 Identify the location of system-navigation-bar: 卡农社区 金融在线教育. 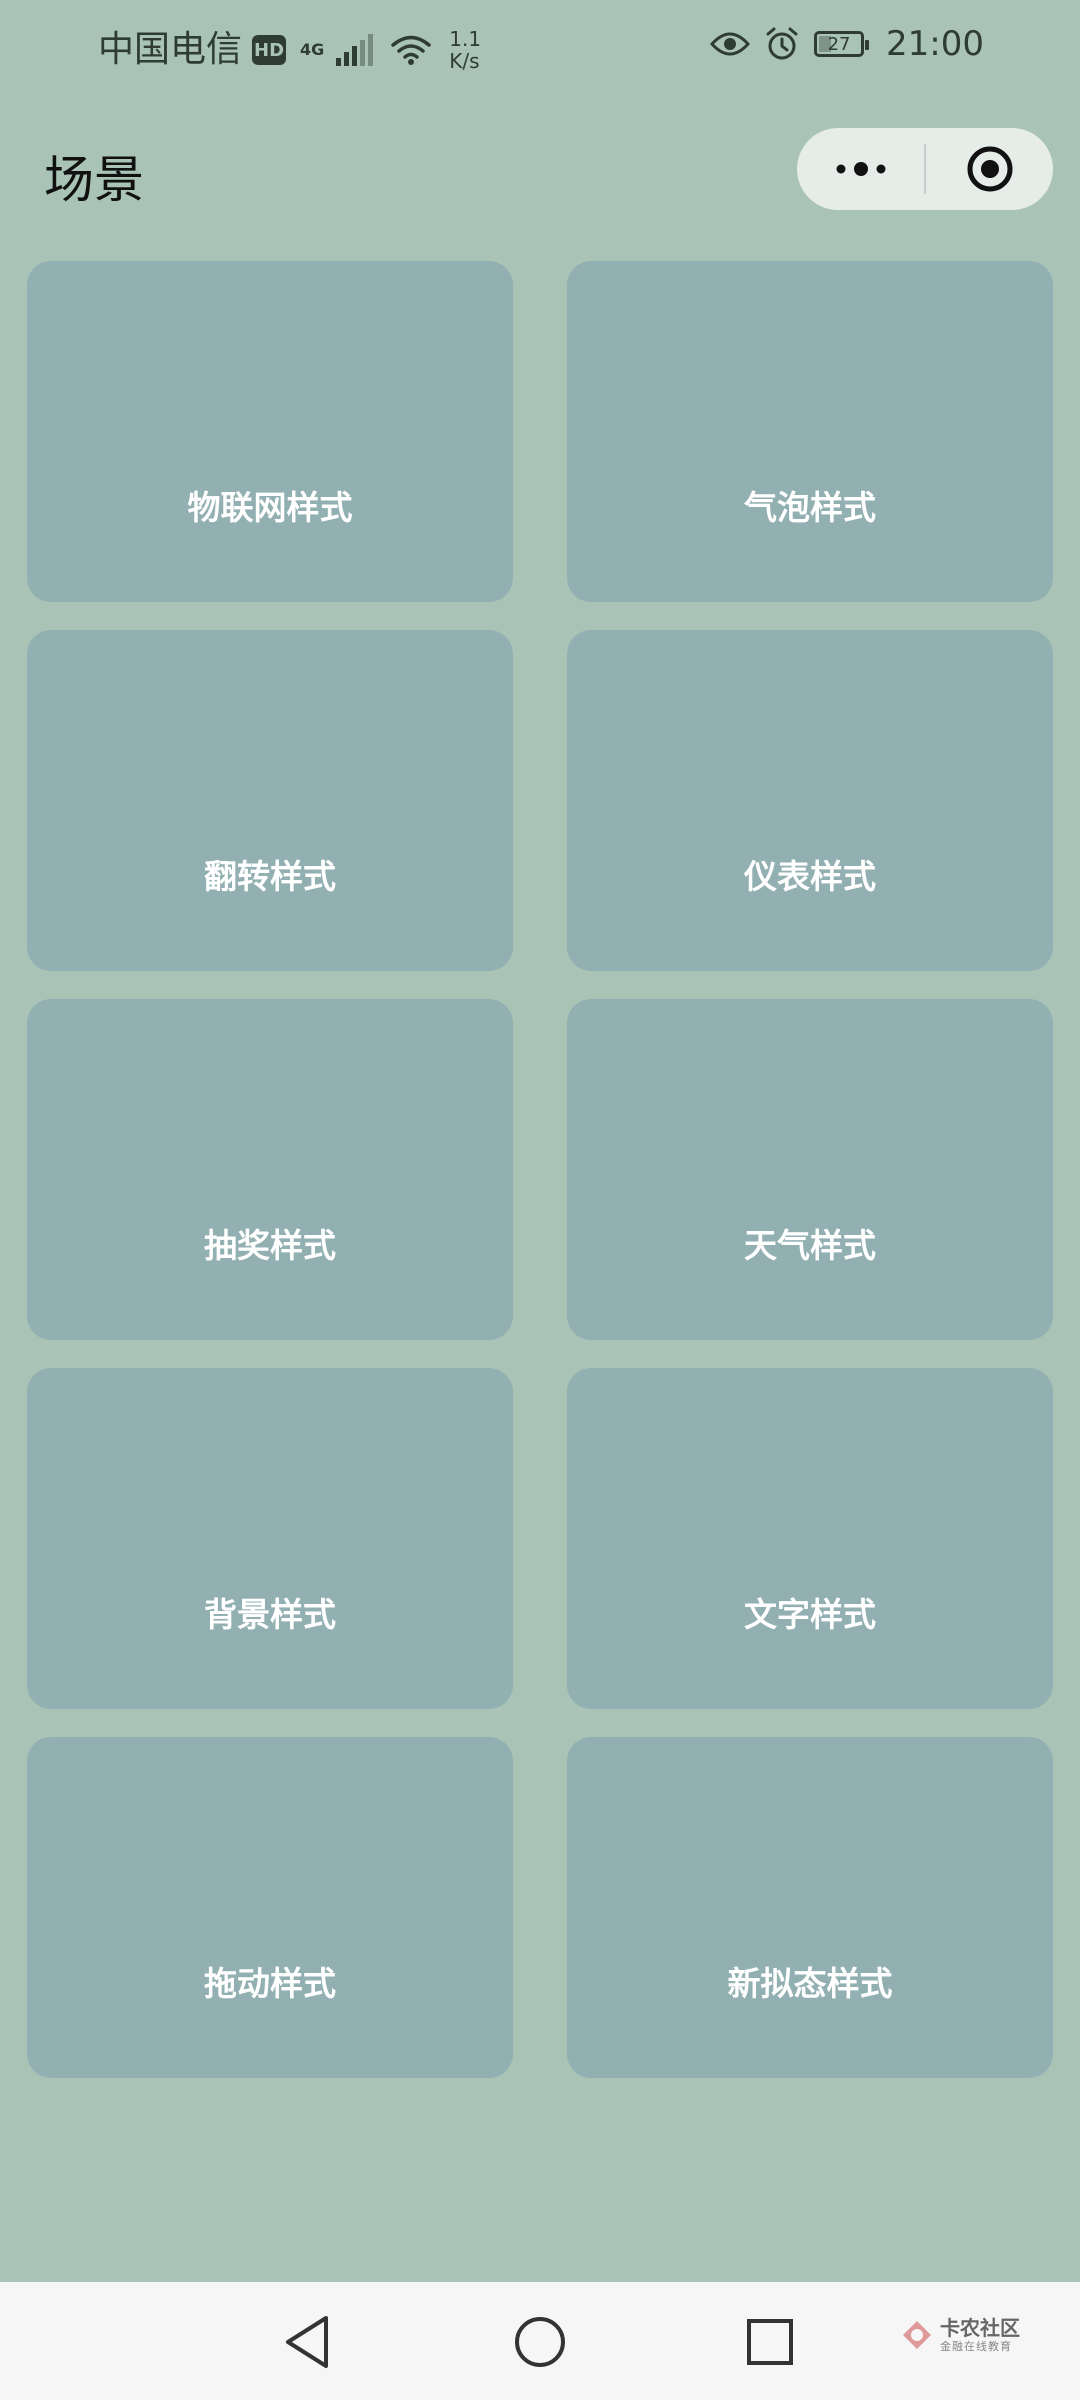
(540, 2341).